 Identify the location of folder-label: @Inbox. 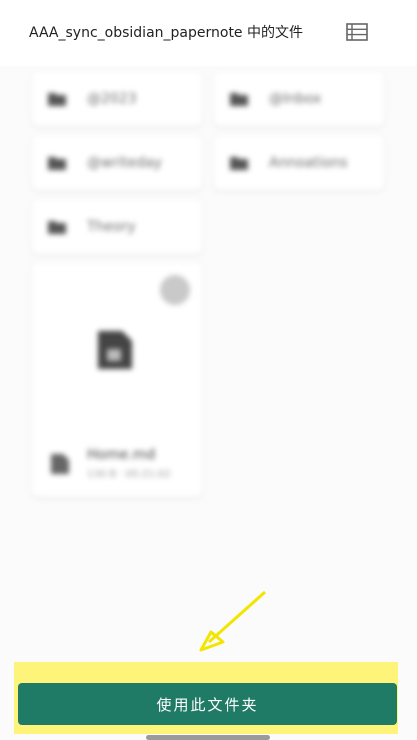
(295, 99).